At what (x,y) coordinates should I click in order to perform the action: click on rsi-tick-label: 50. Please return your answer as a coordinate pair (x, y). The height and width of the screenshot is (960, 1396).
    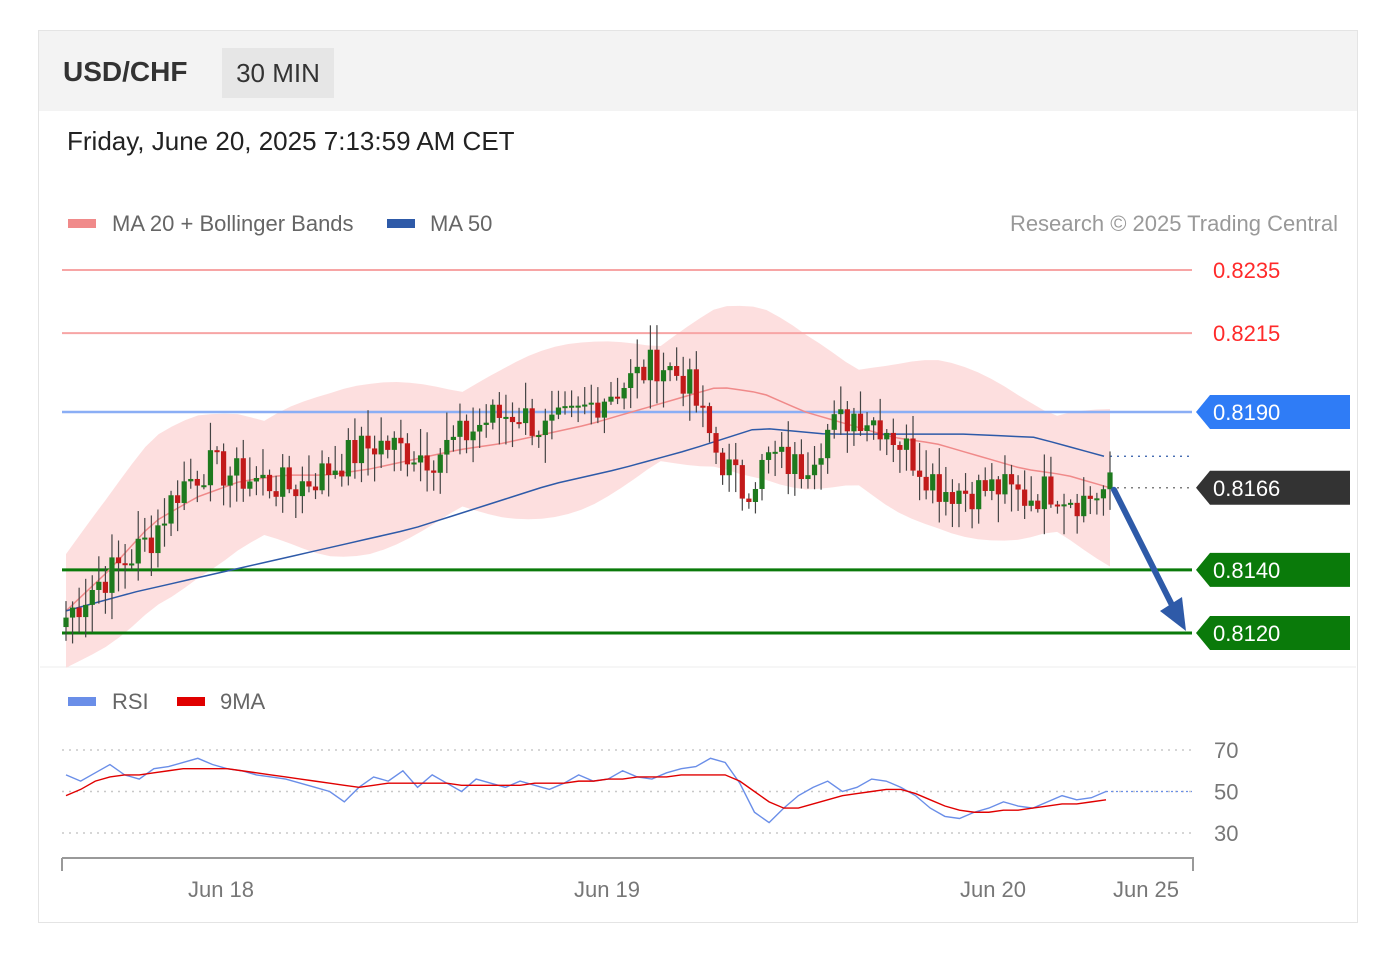
    Looking at the image, I should click on (1226, 792).